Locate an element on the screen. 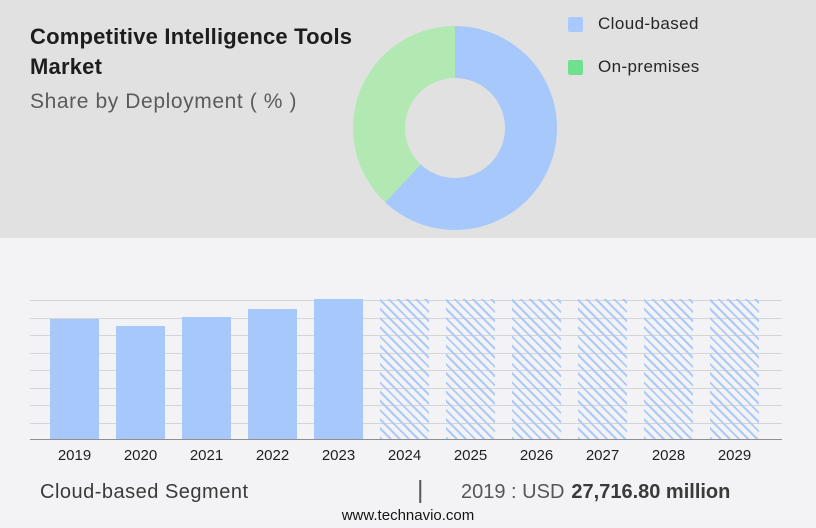  x-axis-label-2024: 2024 is located at coordinates (404, 455).